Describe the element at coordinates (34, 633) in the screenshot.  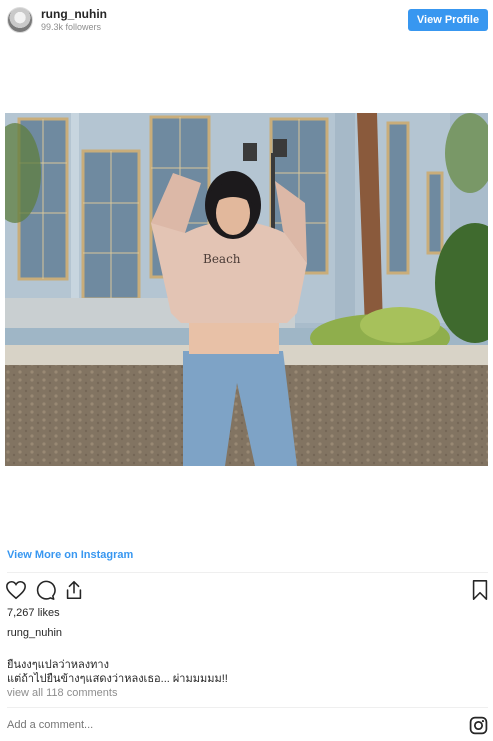
I see `caption-username: rung_nuhin` at that location.